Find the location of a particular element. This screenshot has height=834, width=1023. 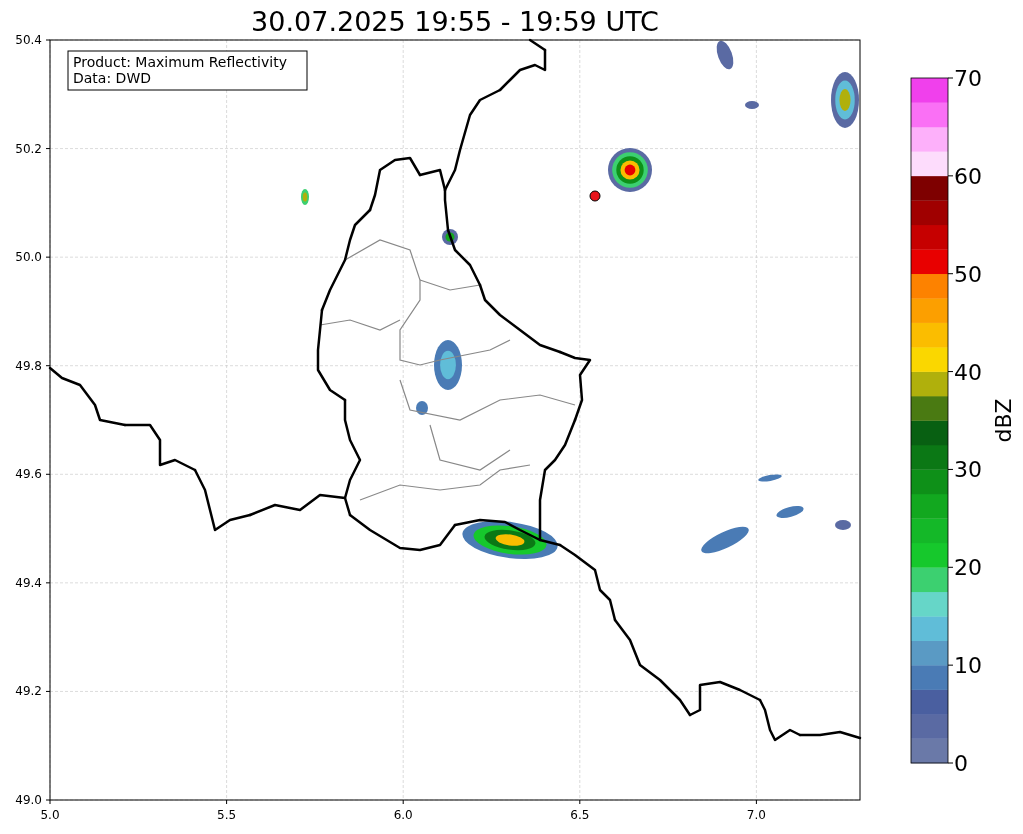

colorbar-label: dBZ is located at coordinates (1003, 420).